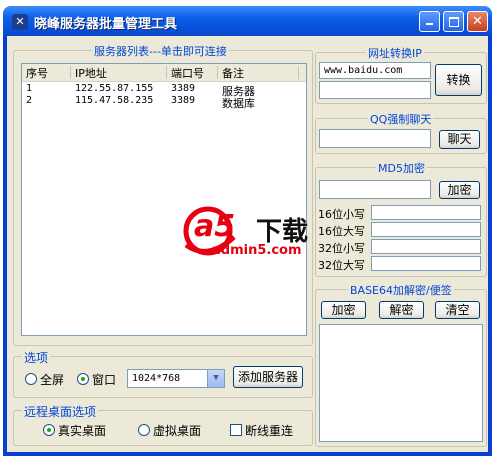 The width and height of the screenshot is (495, 462). I want to click on window-radio, so click(83, 379).